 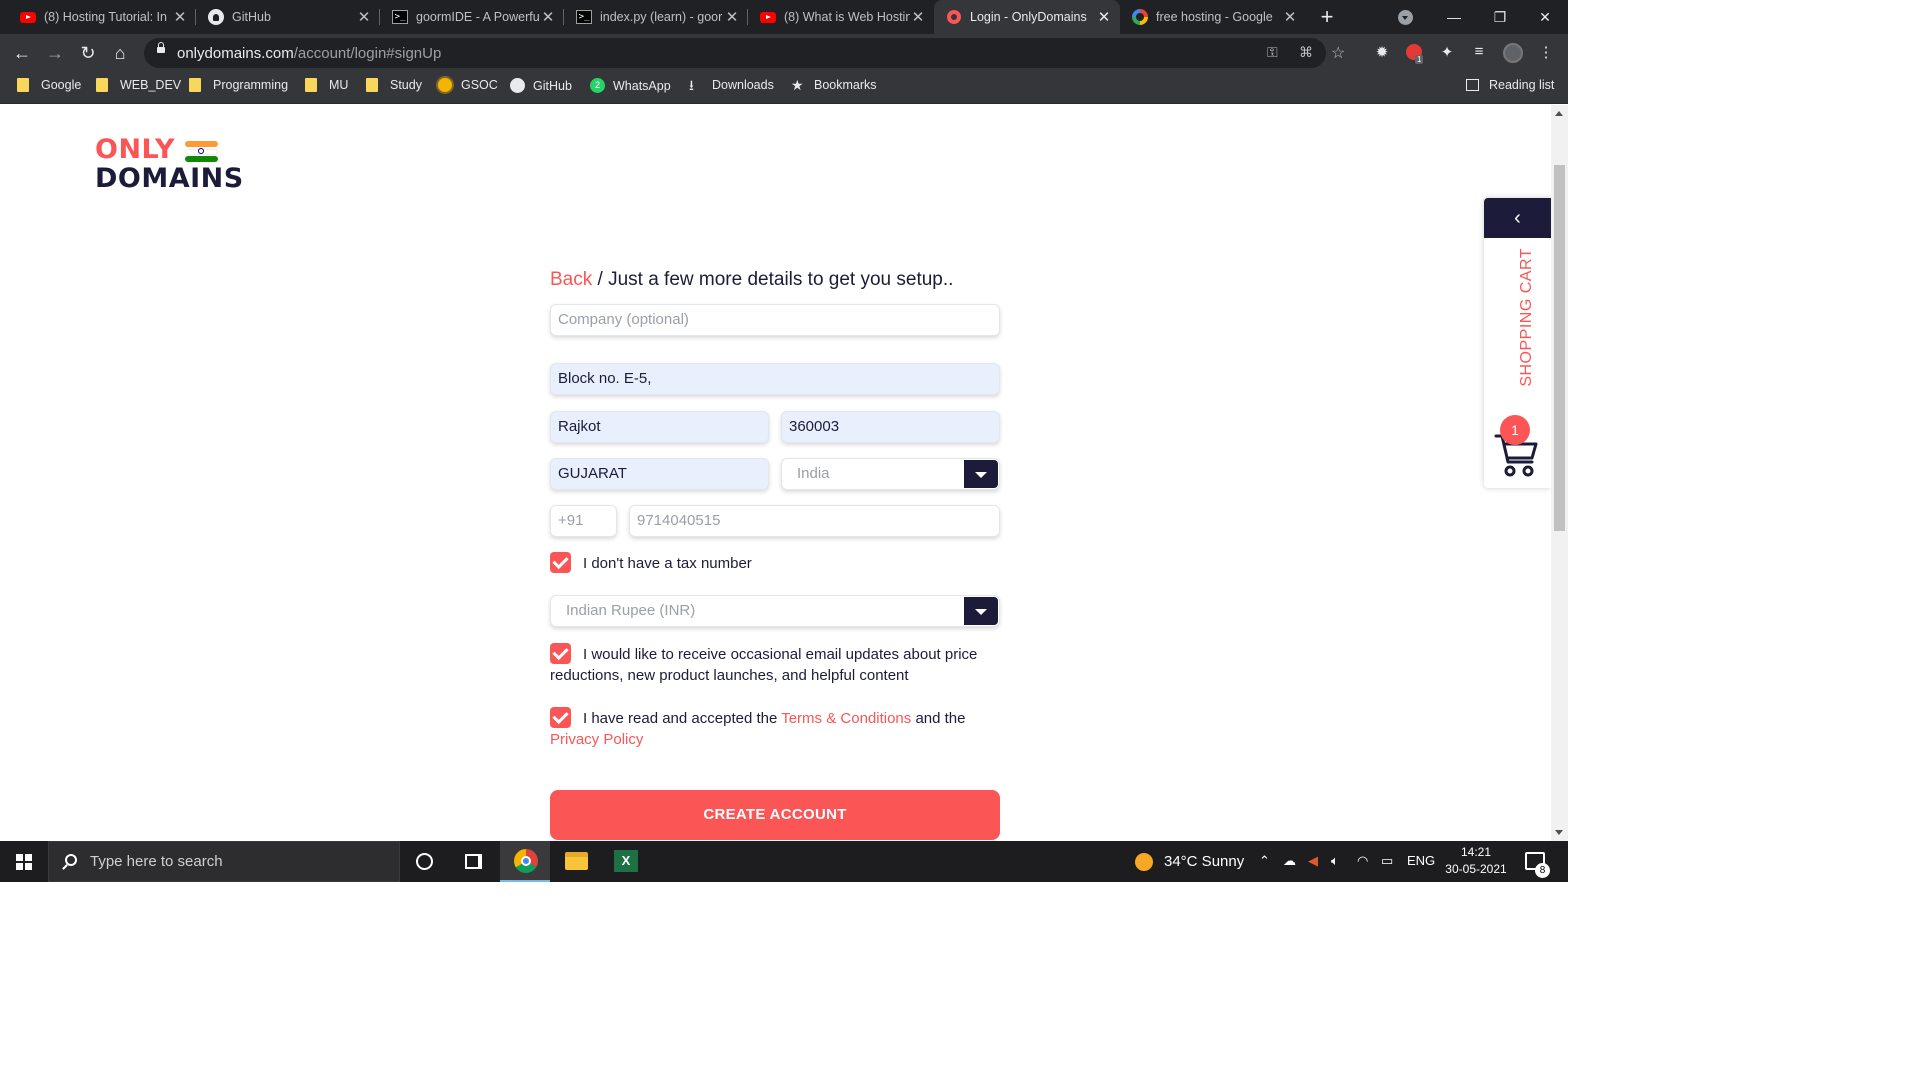 I want to click on back-arrow-icon: ←, so click(x=22, y=53).